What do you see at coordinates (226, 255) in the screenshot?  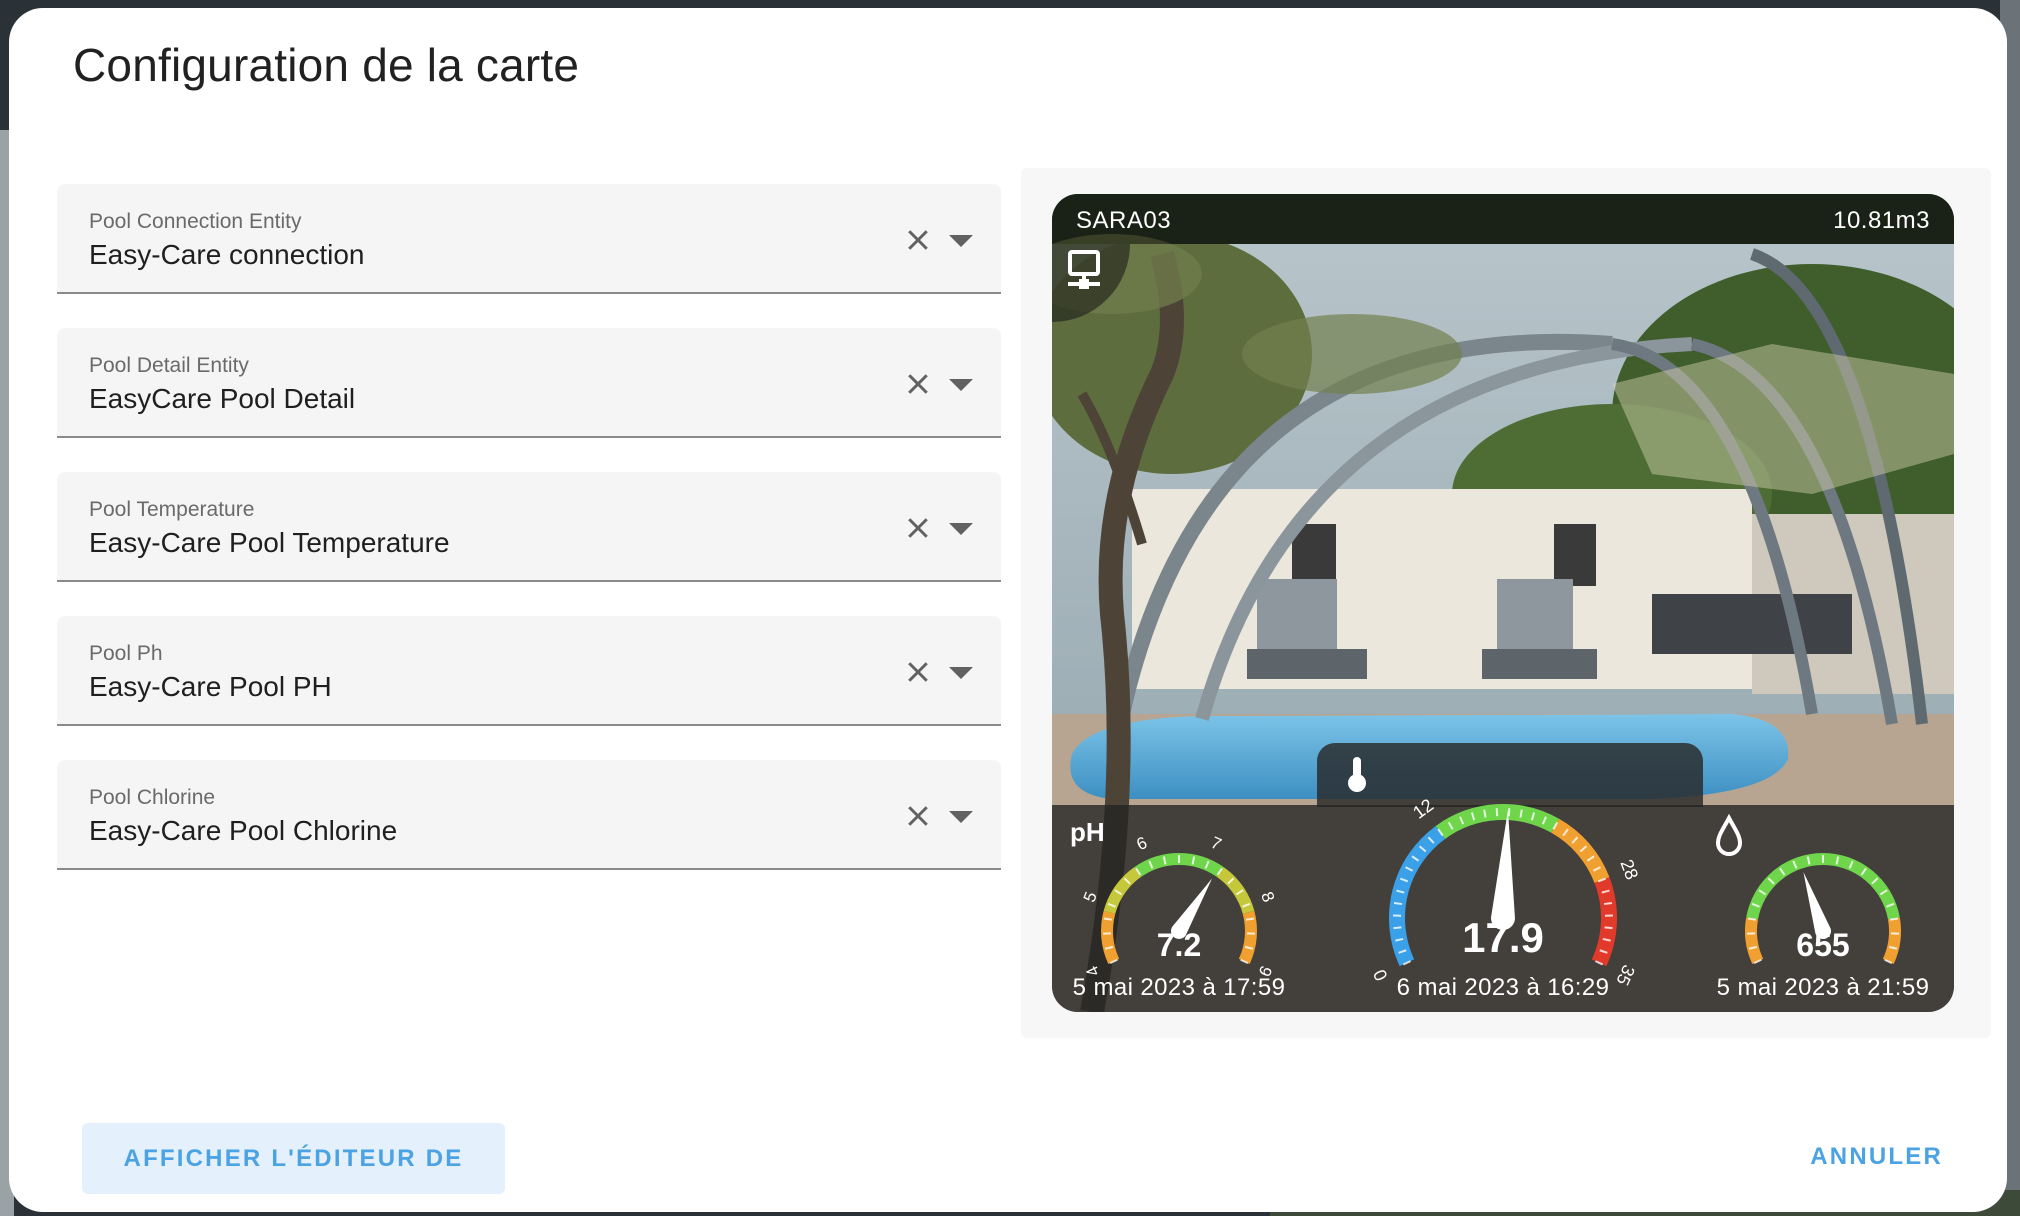 I see `field-value: Easy-Care connection` at bounding box center [226, 255].